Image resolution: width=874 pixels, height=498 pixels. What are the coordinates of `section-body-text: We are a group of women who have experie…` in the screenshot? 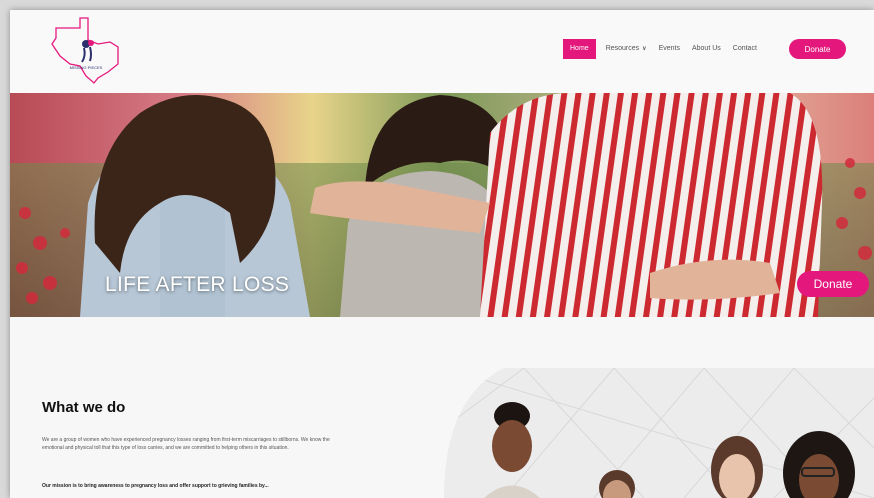 It's located at (186, 444).